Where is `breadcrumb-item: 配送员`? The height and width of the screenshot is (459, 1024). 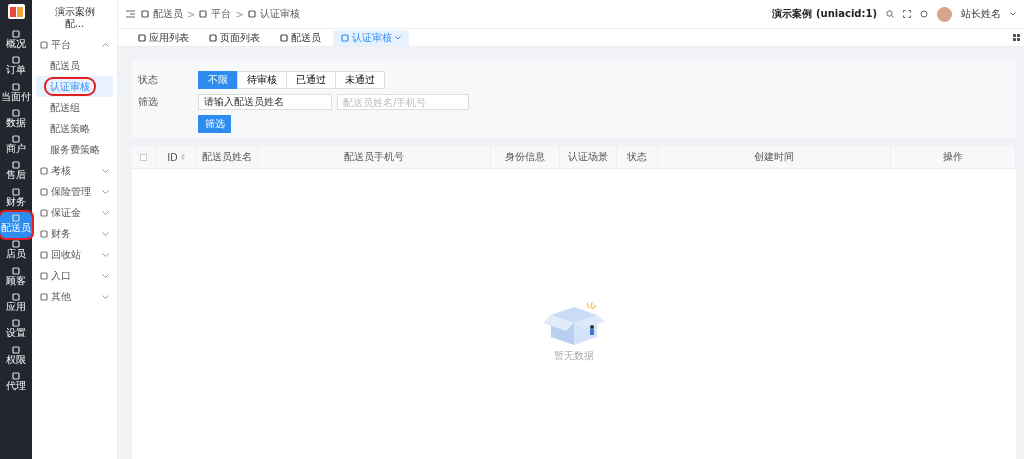
breadcrumb-item: 配送员 is located at coordinates (168, 14).